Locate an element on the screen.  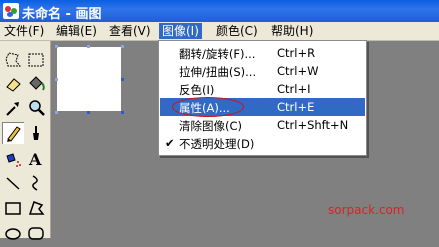
svg-text: A is located at coordinates (35, 159).